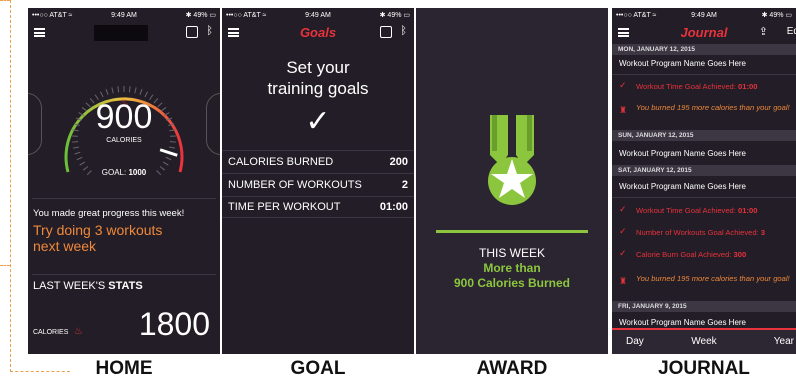 Image resolution: width=796 pixels, height=382 pixels. I want to click on goal-row-workouts: NUMBER OF WORKOUTS 2, so click(318, 184).